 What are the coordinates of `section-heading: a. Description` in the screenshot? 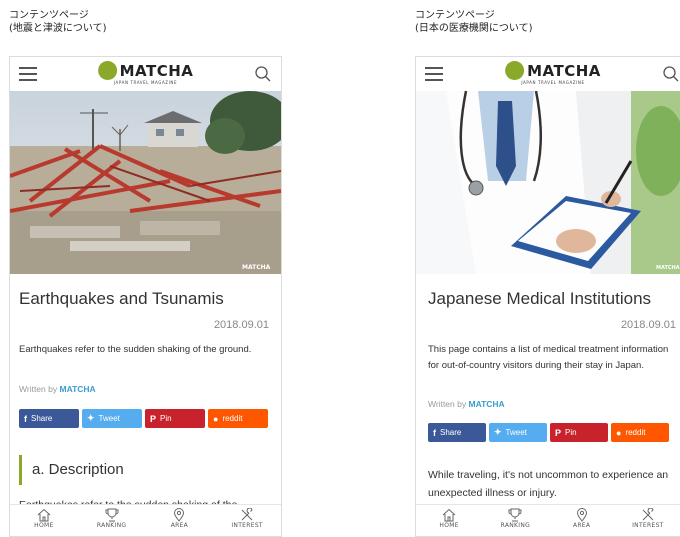 It's located at (71, 470).